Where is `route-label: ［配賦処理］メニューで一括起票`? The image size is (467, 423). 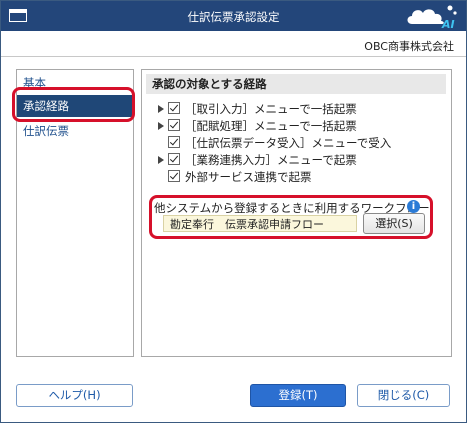
route-label: ［配賦処理］メニューで一括起票 is located at coordinates (271, 126).